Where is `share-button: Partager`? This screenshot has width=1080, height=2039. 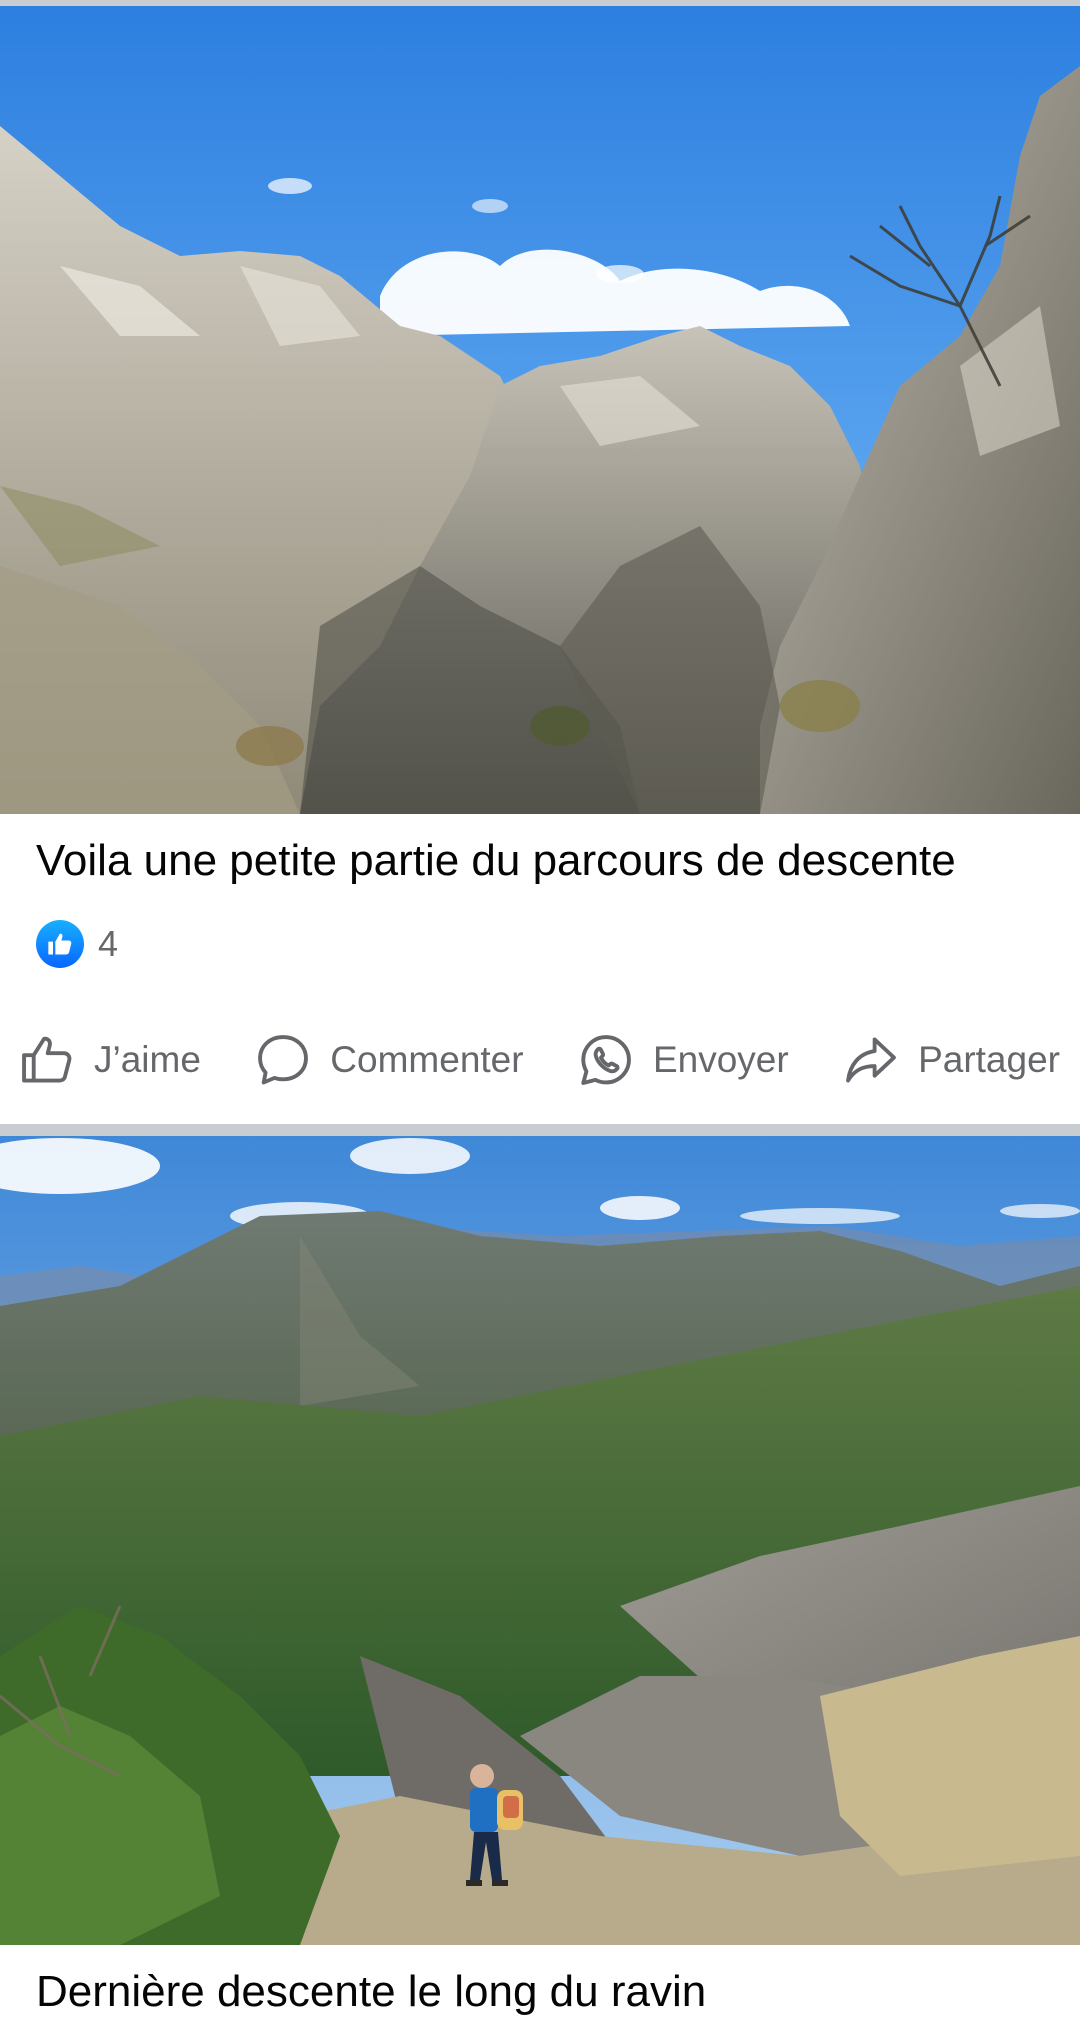
share-button: Partager is located at coordinates (951, 1060).